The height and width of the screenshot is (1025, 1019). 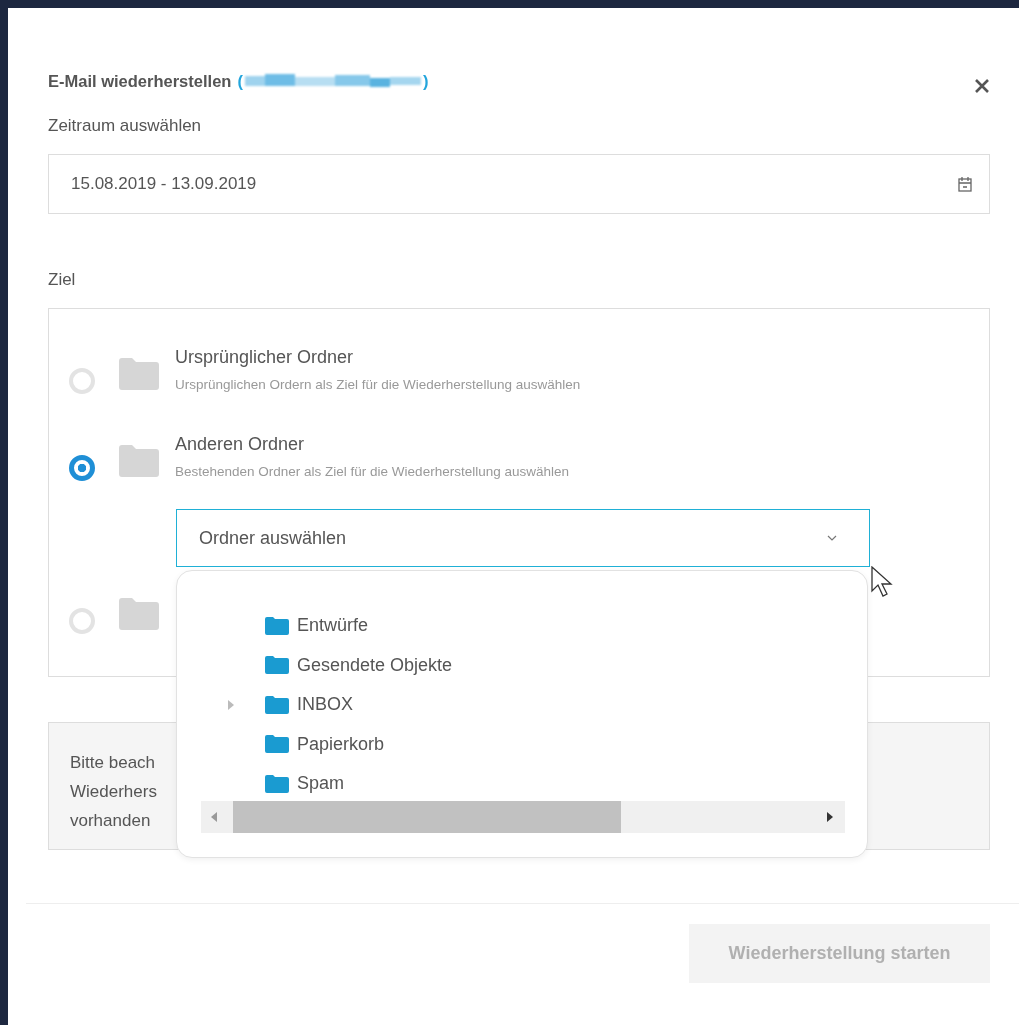 I want to click on field-label: Zeitraum auswählen, so click(x=125, y=126).